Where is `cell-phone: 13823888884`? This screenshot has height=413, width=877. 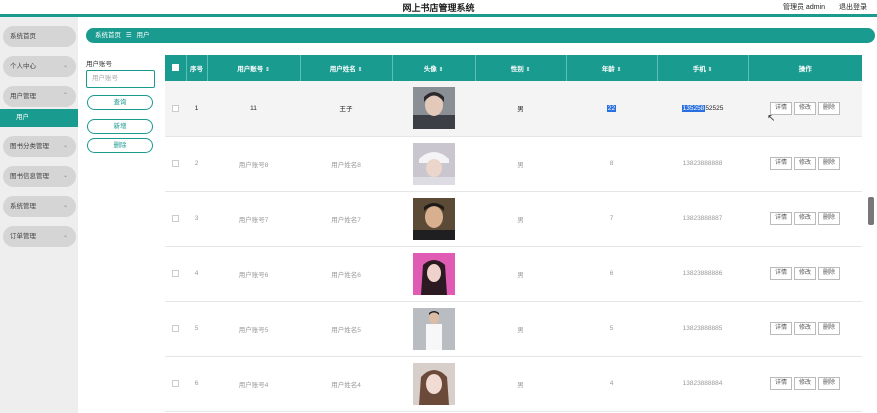
cell-phone: 13823888884 is located at coordinates (702, 383).